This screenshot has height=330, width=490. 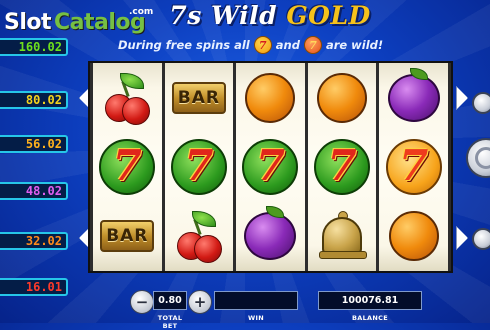 What do you see at coordinates (262, 45) in the screenshot?
I see `green-seven-icon: 7` at bounding box center [262, 45].